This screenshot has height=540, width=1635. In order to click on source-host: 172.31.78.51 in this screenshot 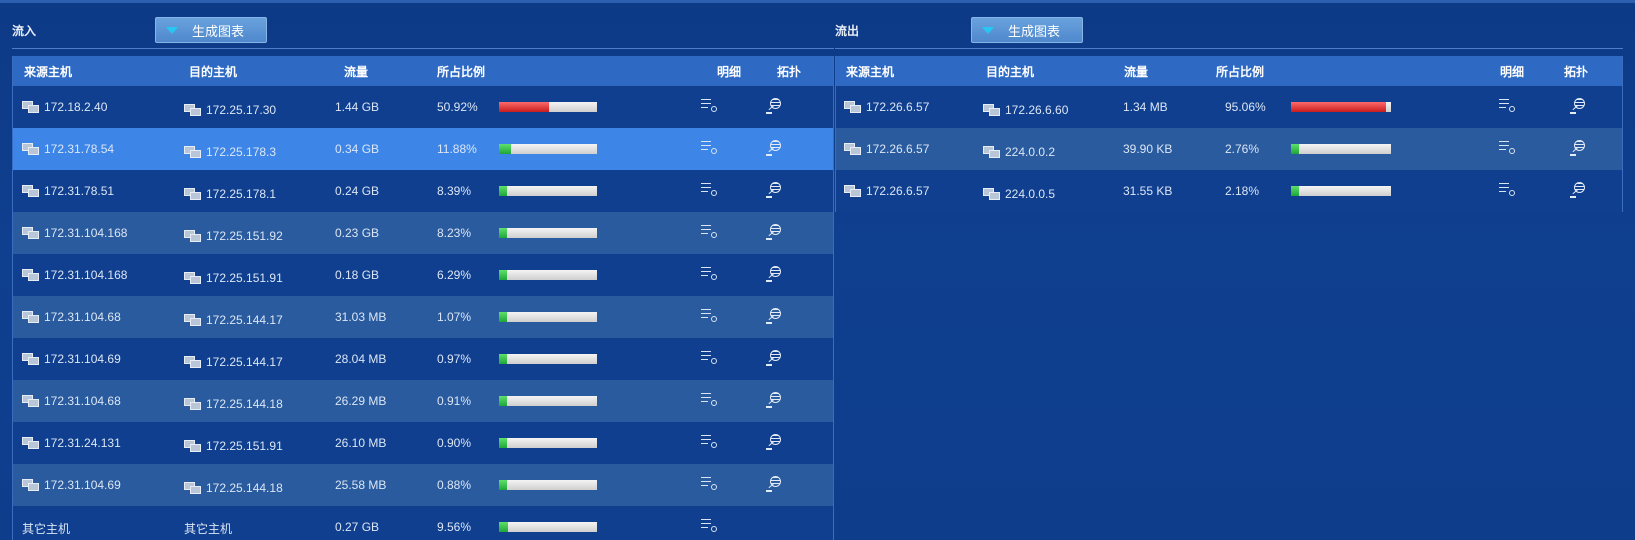, I will do `click(68, 191)`.